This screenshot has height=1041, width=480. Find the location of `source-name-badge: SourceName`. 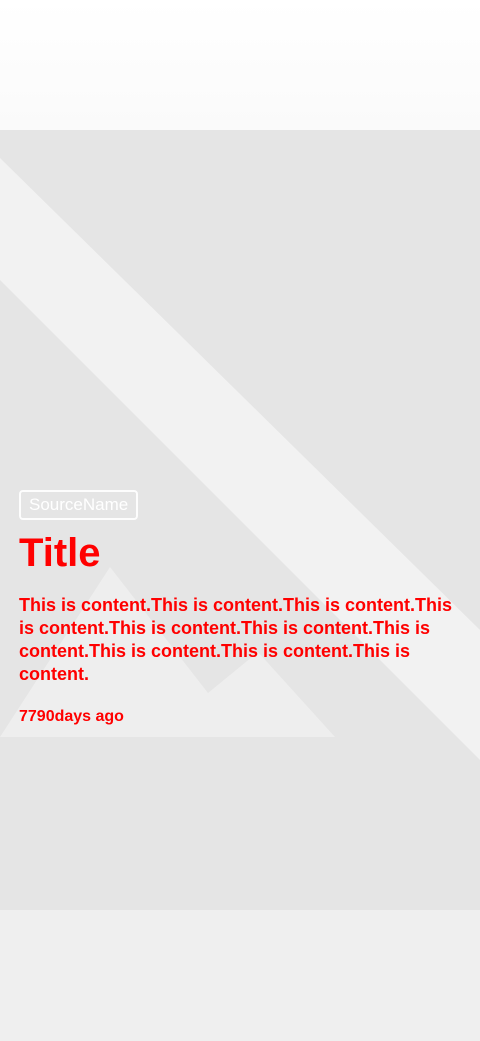

source-name-badge: SourceName is located at coordinates (79, 505).